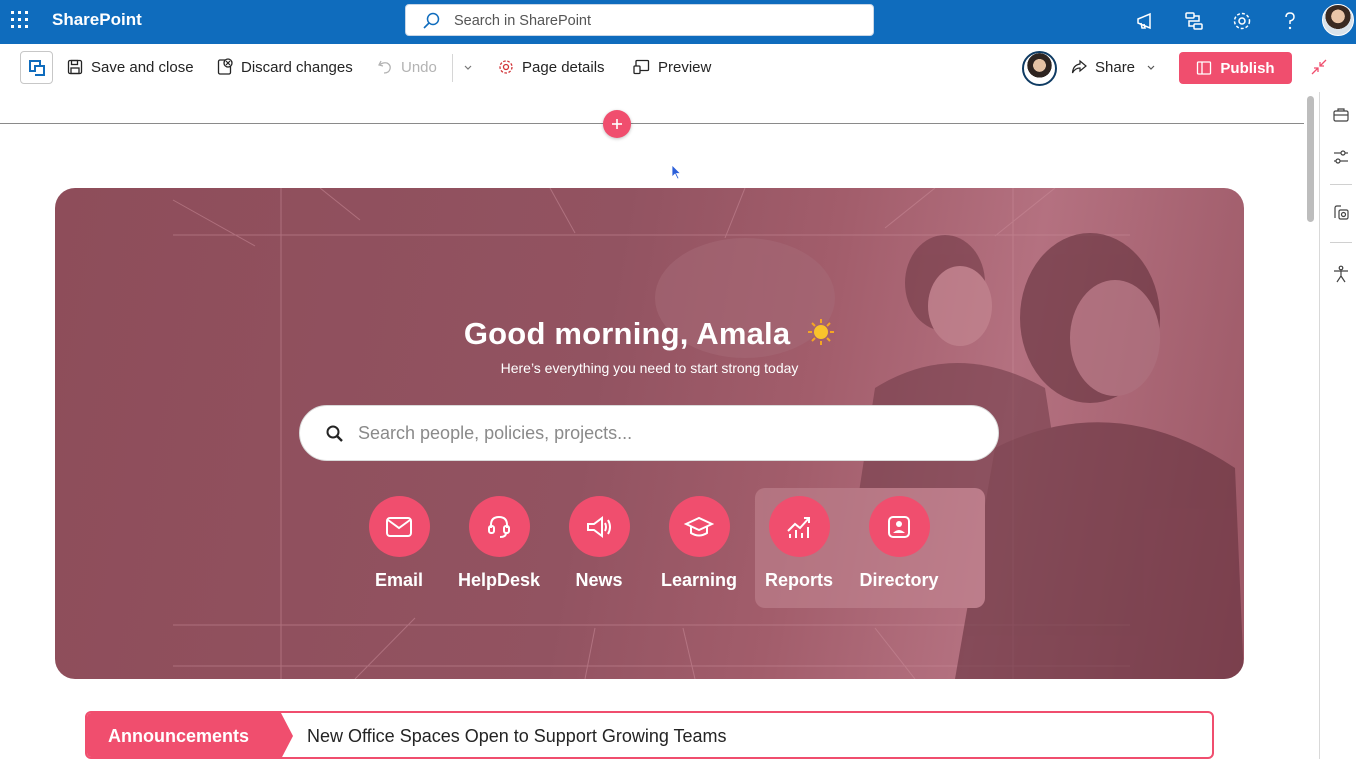 Image resolution: width=1356 pixels, height=759 pixels. What do you see at coordinates (1338, 20) in the screenshot?
I see `profile-avatar` at bounding box center [1338, 20].